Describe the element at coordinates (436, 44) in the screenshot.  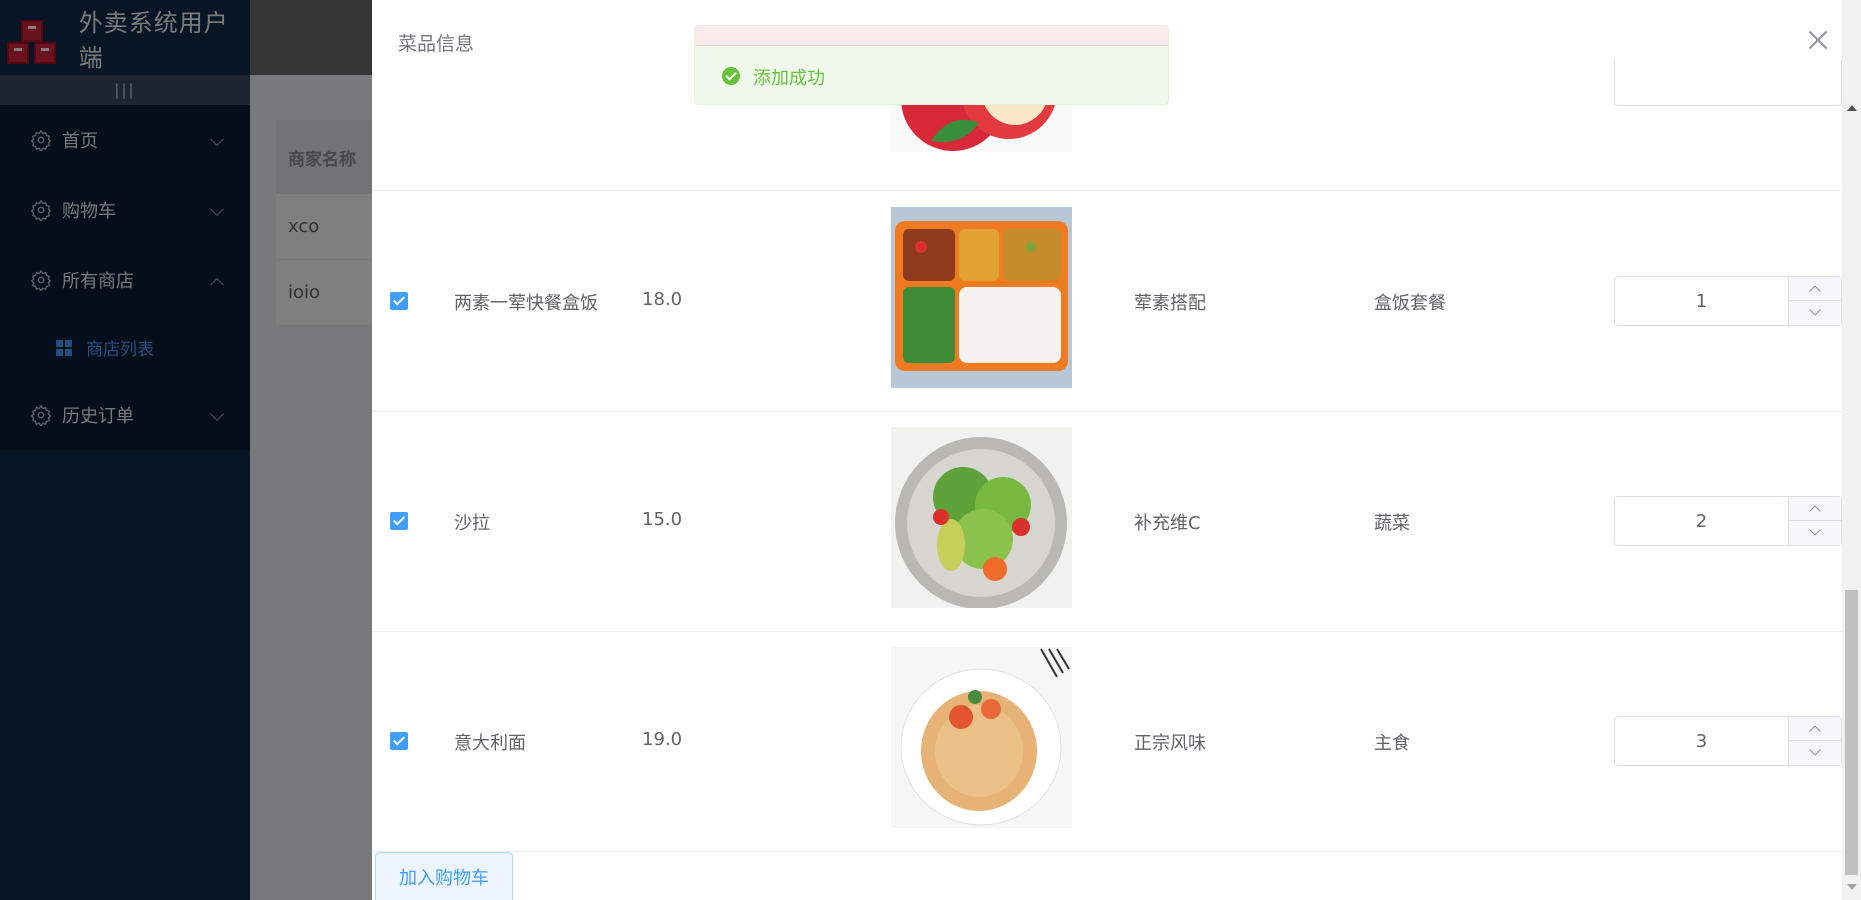
I see `drawer-title: 菜品信息` at that location.